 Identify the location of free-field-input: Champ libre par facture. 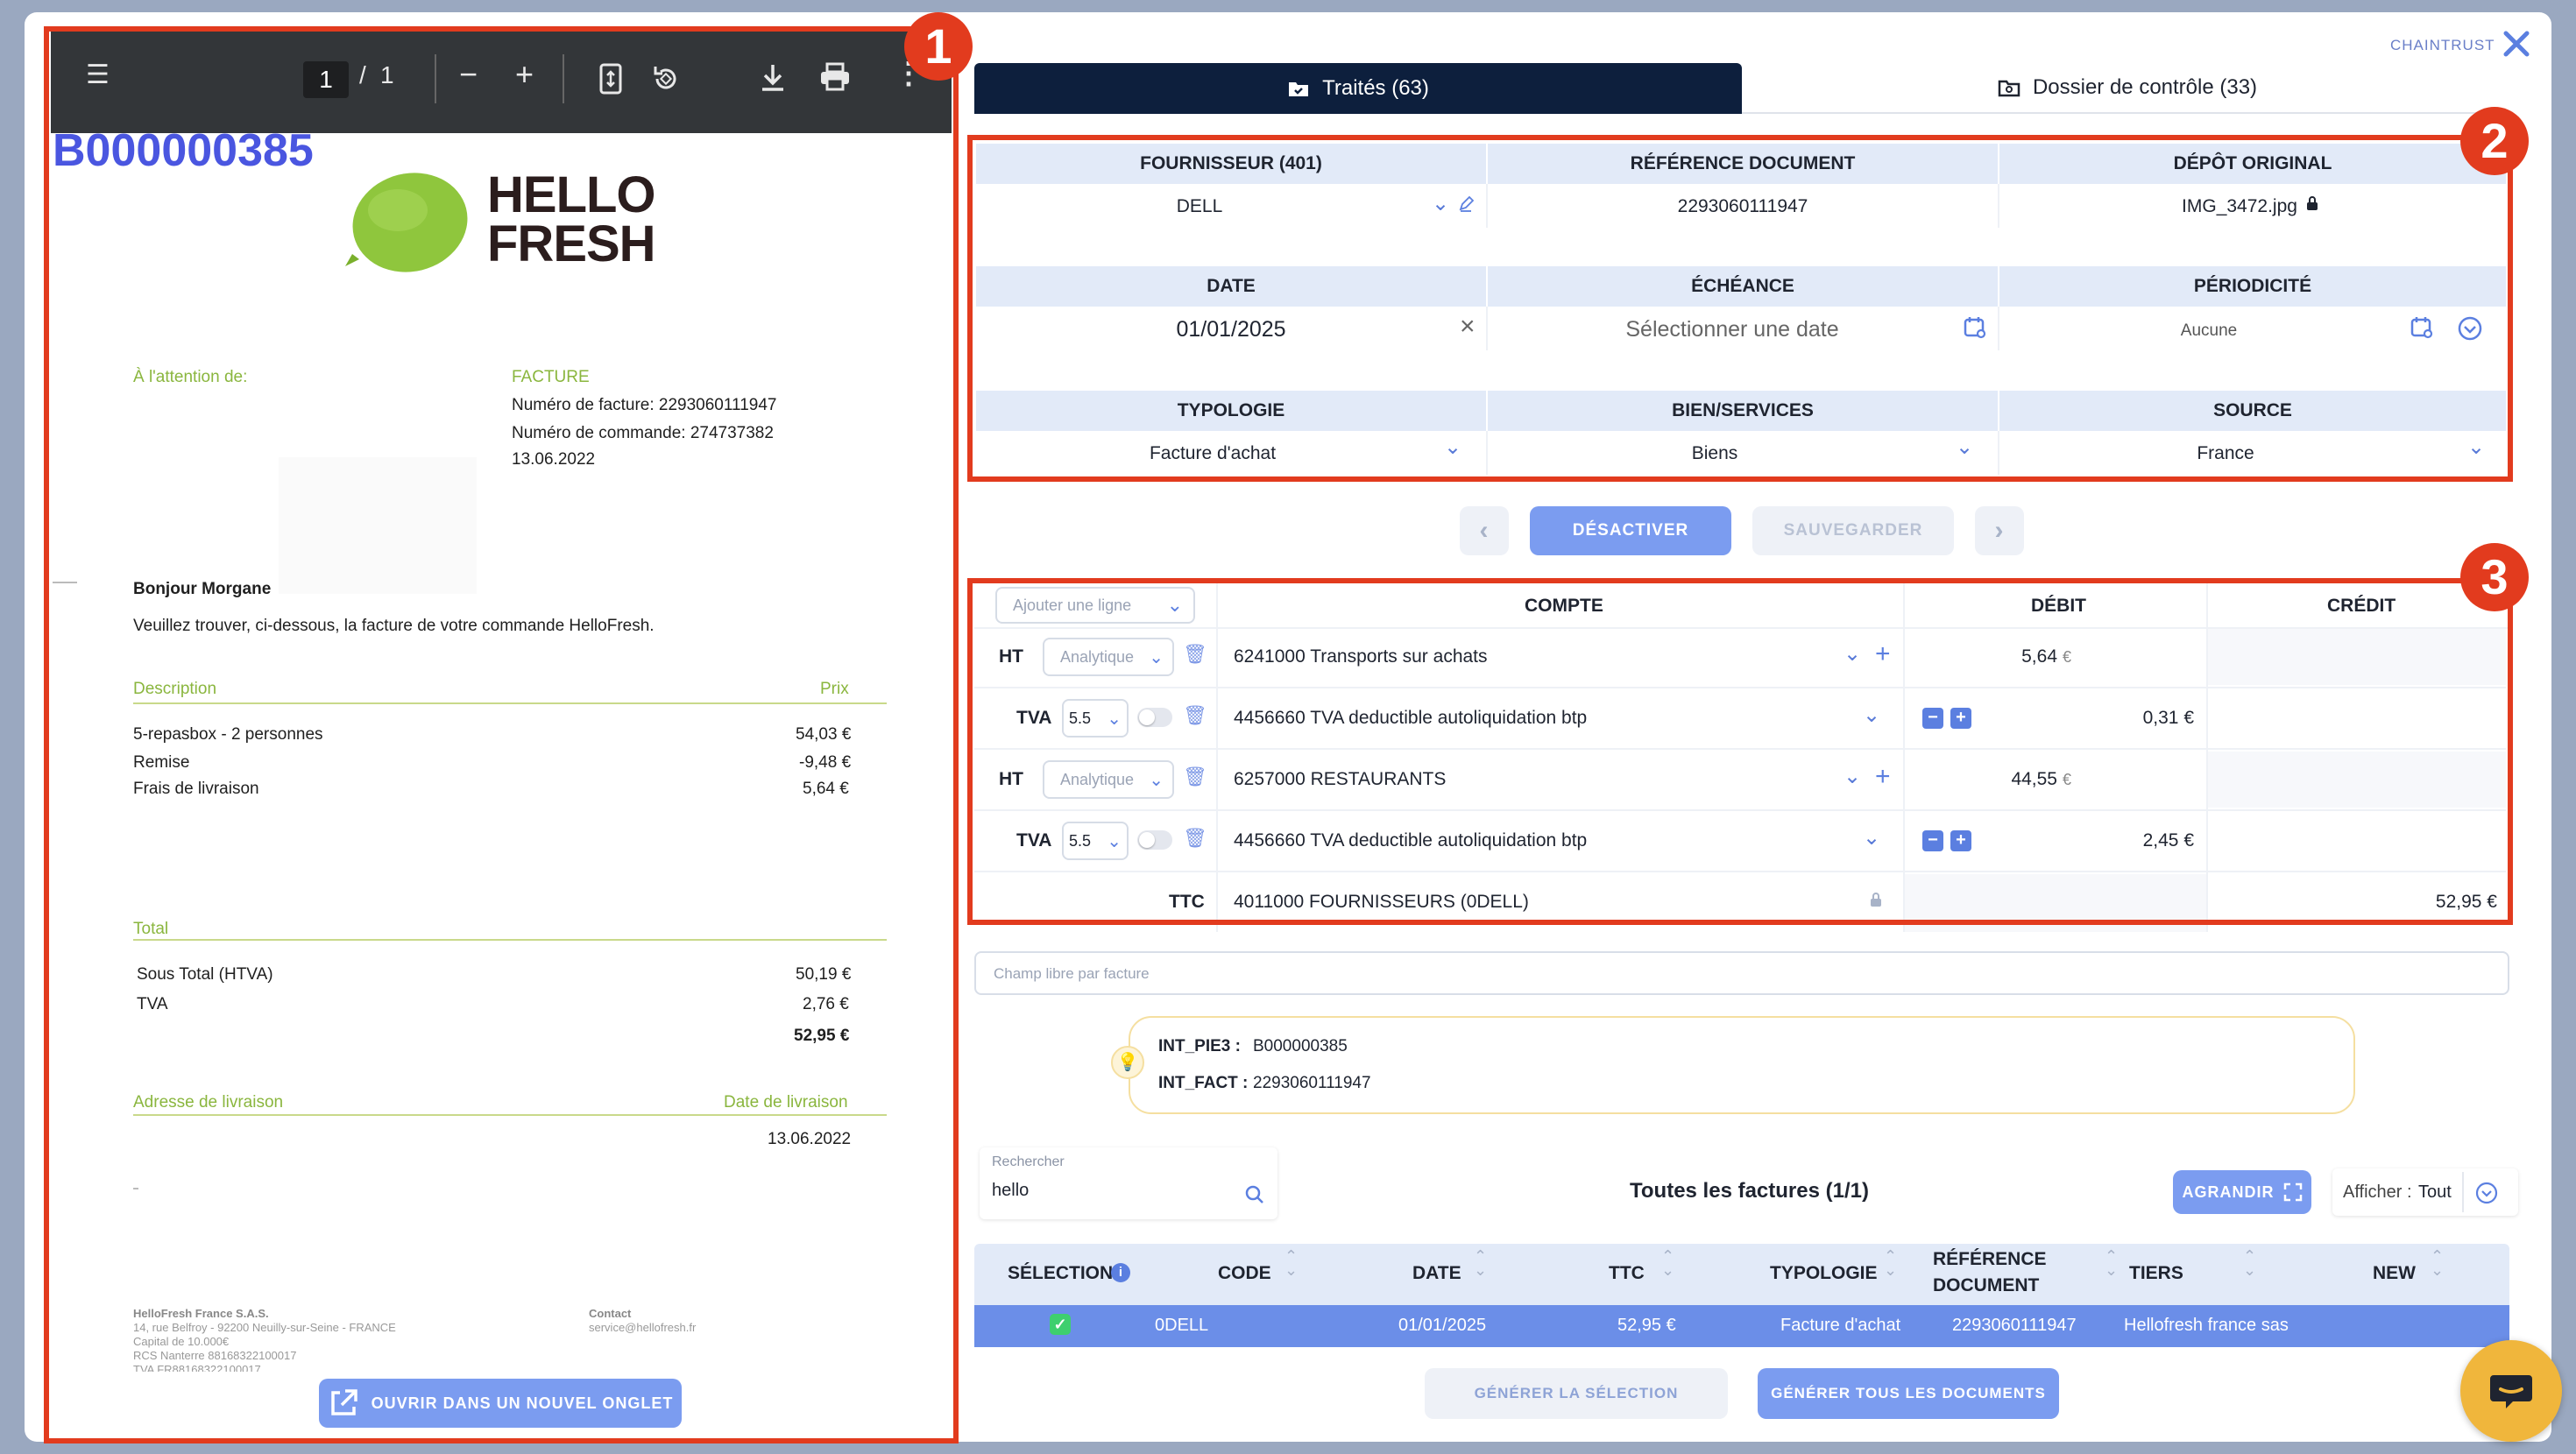
(1741, 973).